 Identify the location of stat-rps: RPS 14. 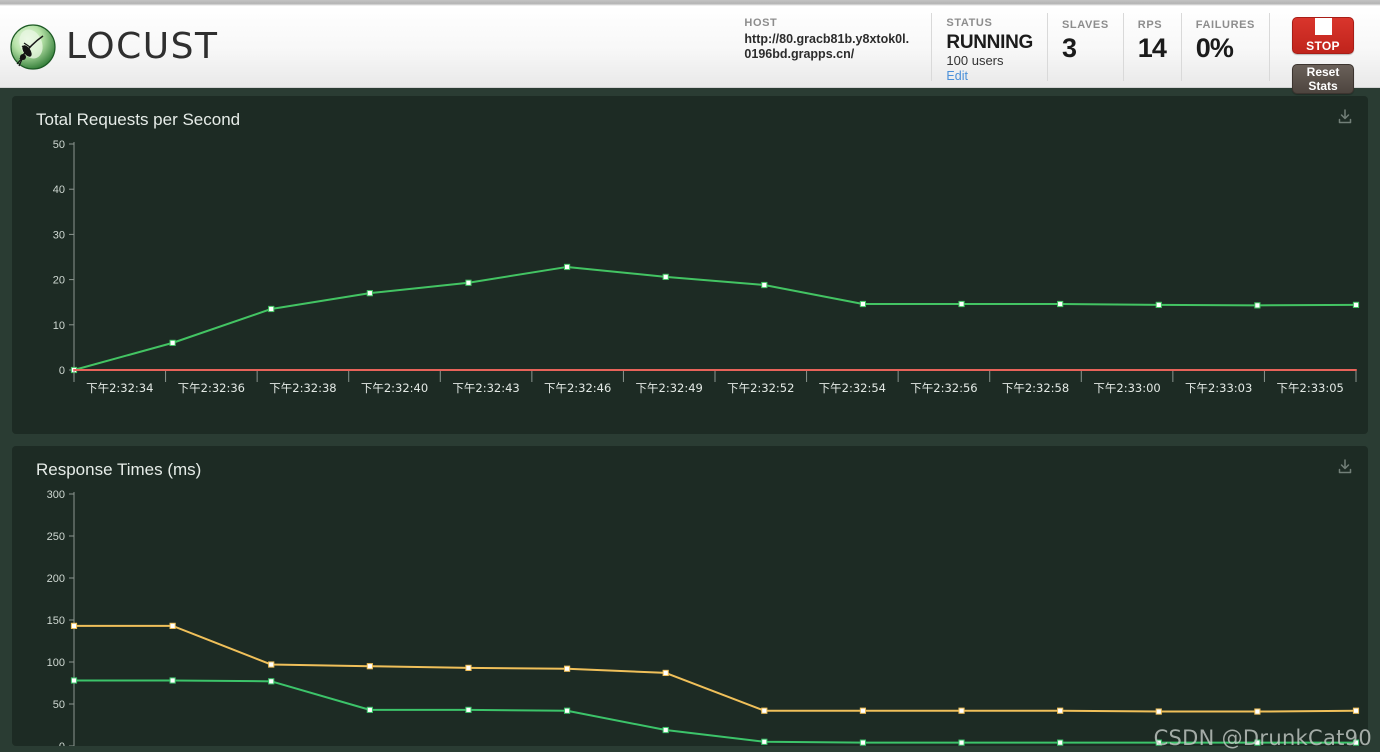
(1151, 46).